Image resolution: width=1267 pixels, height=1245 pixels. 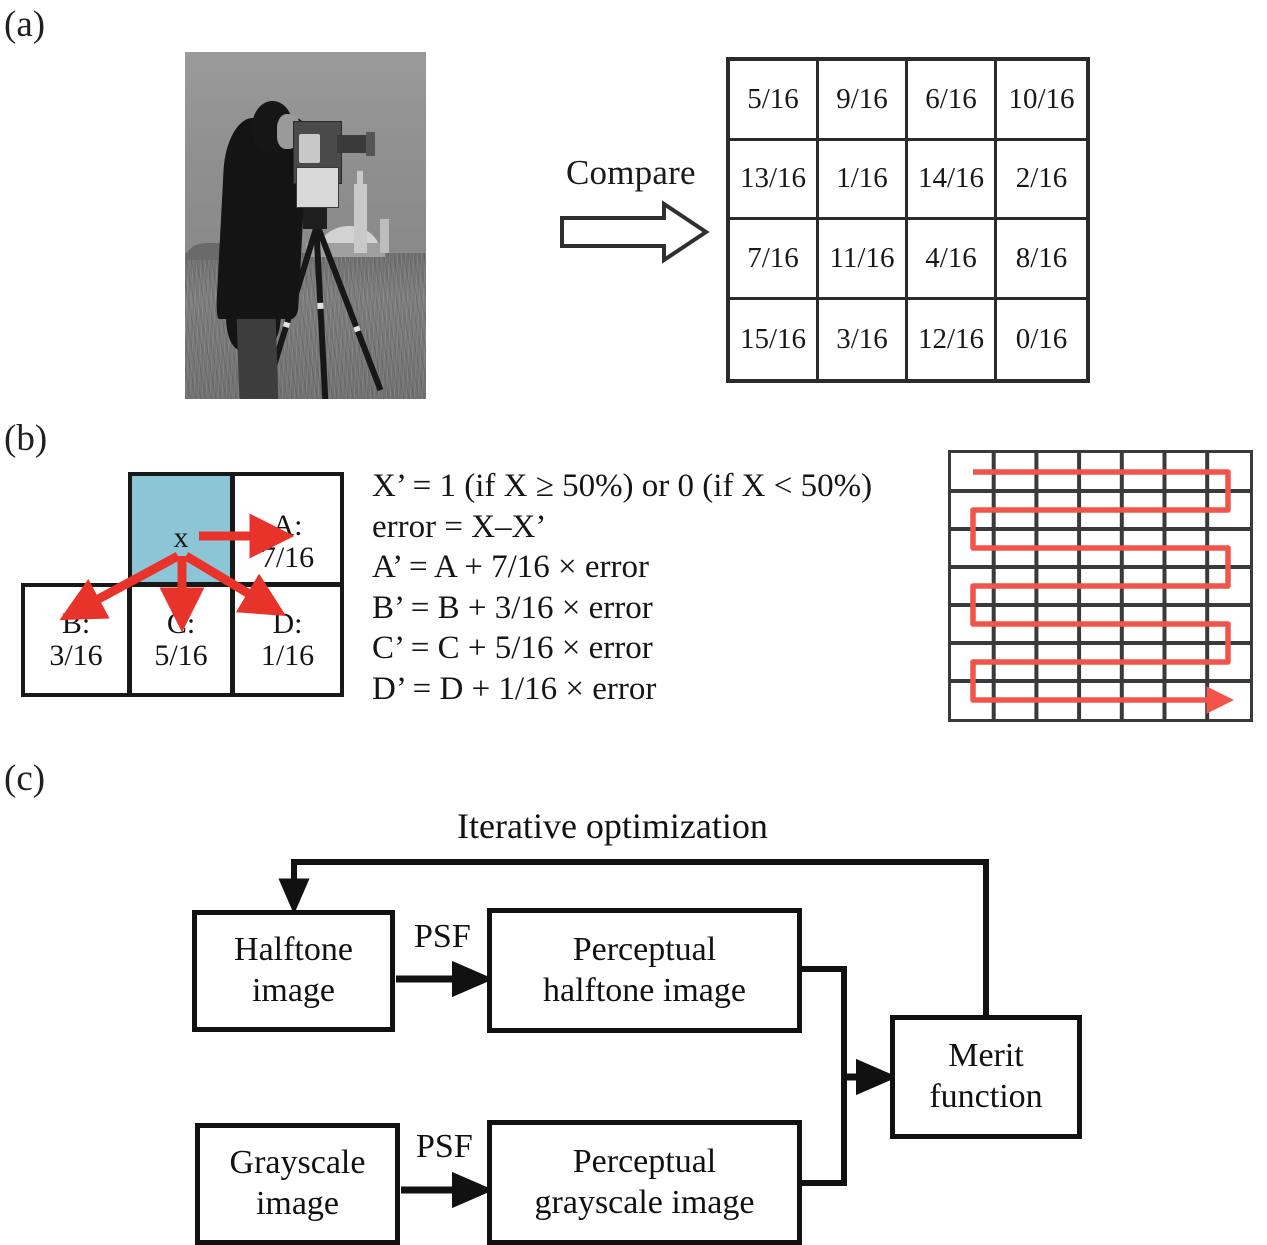 I want to click on box-perceptual-halftone-image: Perceptual halftone image, so click(x=644, y=970).